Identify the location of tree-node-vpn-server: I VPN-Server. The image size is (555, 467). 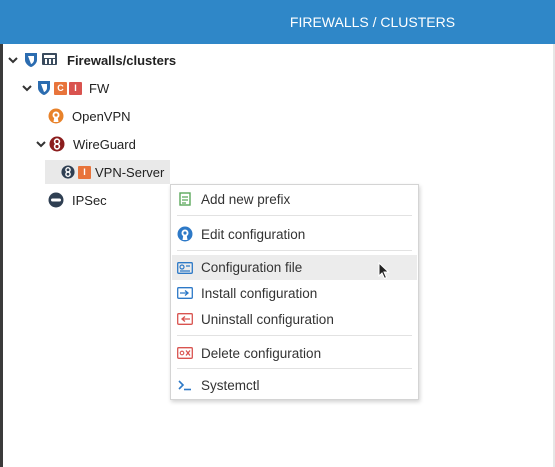
(108, 172).